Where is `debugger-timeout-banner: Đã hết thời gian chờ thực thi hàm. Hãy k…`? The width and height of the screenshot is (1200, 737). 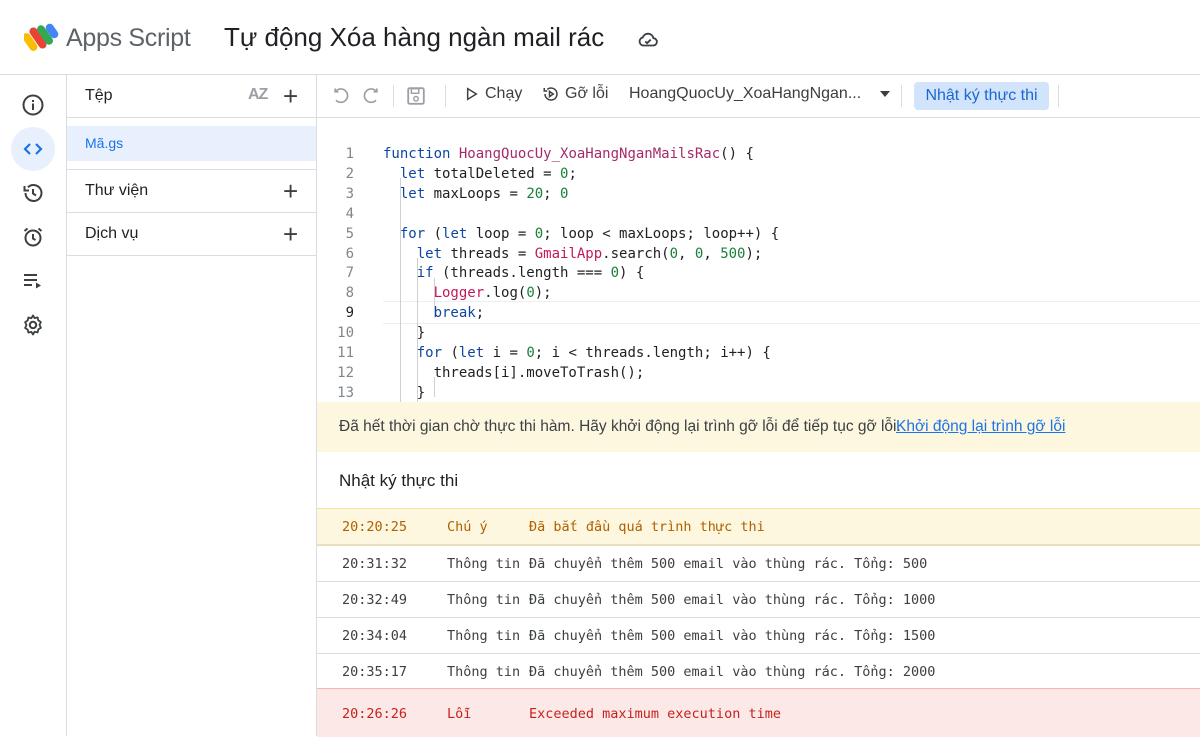 debugger-timeout-banner: Đã hết thời gian chờ thực thi hàm. Hãy k… is located at coordinates (758, 427).